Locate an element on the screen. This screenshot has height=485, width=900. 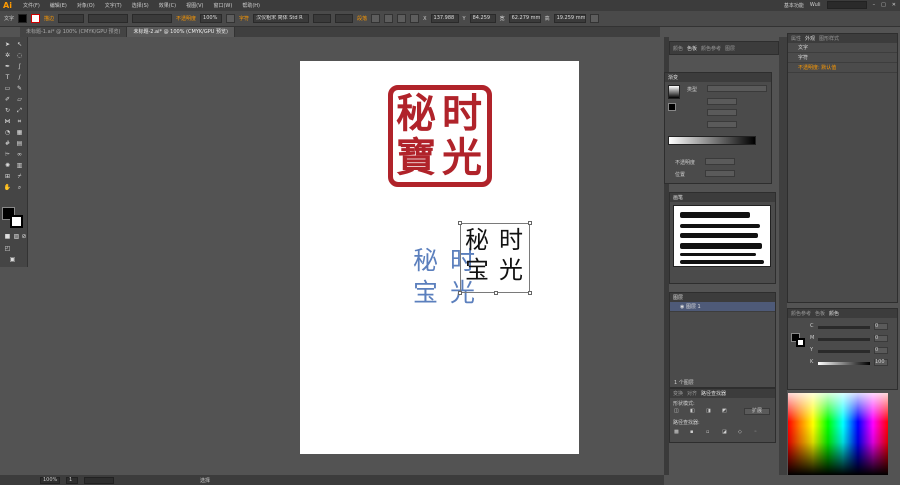
artboard-nav is located at coordinates (99, 480).